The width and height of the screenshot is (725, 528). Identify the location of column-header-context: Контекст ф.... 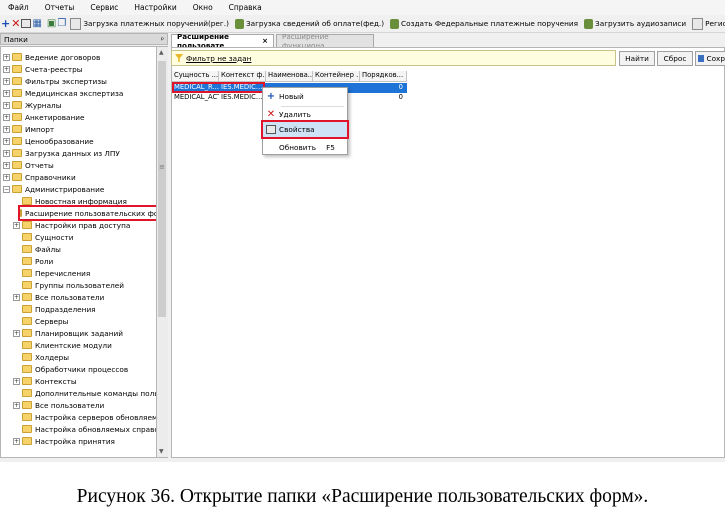
(242, 76).